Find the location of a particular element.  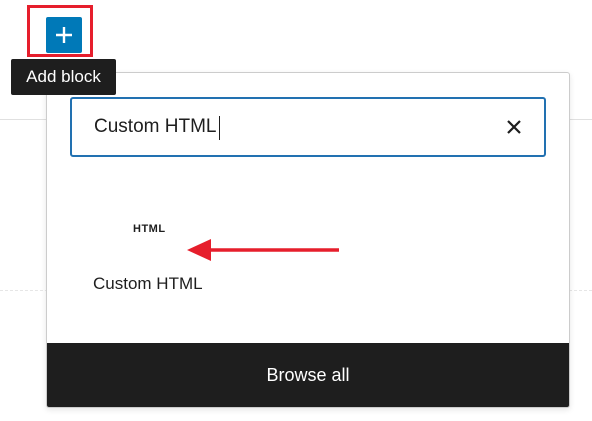

clear-search-button is located at coordinates (514, 127).